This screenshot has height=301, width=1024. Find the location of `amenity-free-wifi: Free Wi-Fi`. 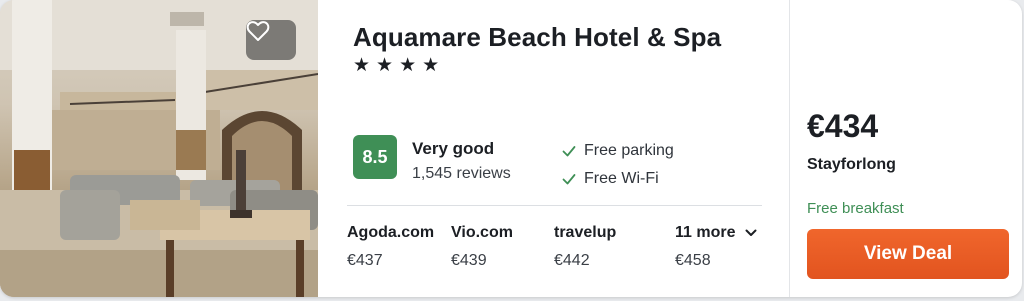

amenity-free-wifi: Free Wi-Fi is located at coordinates (610, 179).